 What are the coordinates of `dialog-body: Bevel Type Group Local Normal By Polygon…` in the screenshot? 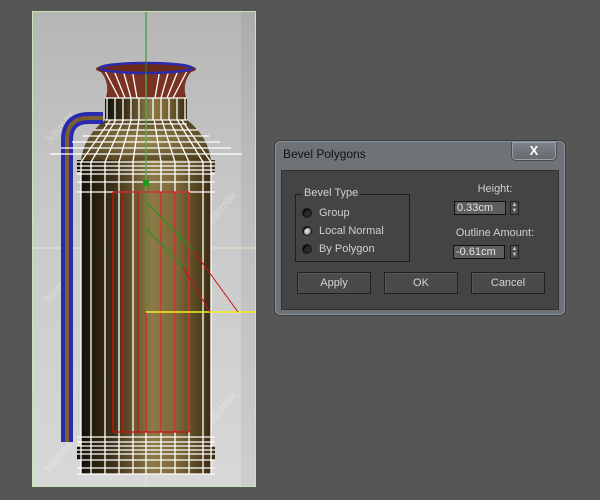 It's located at (420, 240).